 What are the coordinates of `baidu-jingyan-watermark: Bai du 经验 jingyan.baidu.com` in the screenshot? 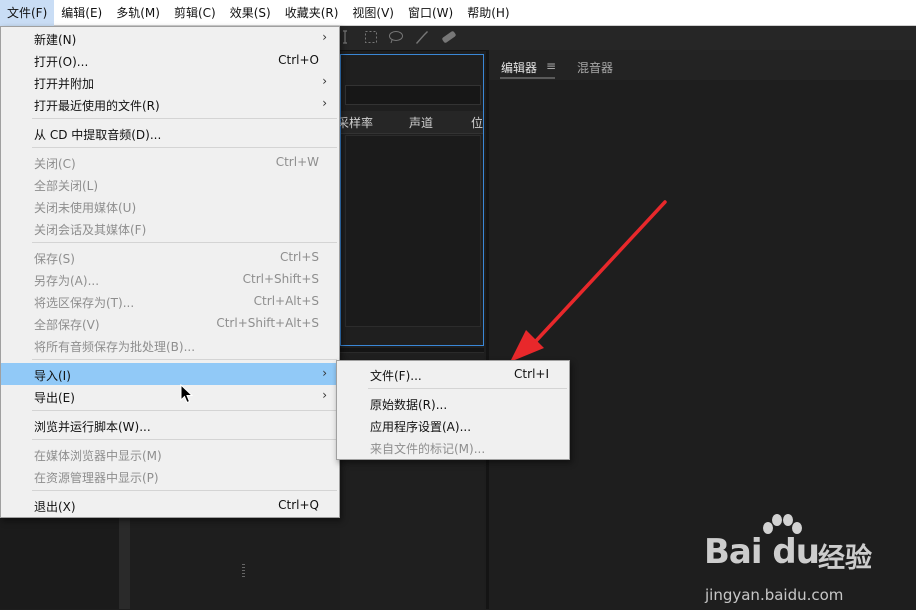 It's located at (808, 561).